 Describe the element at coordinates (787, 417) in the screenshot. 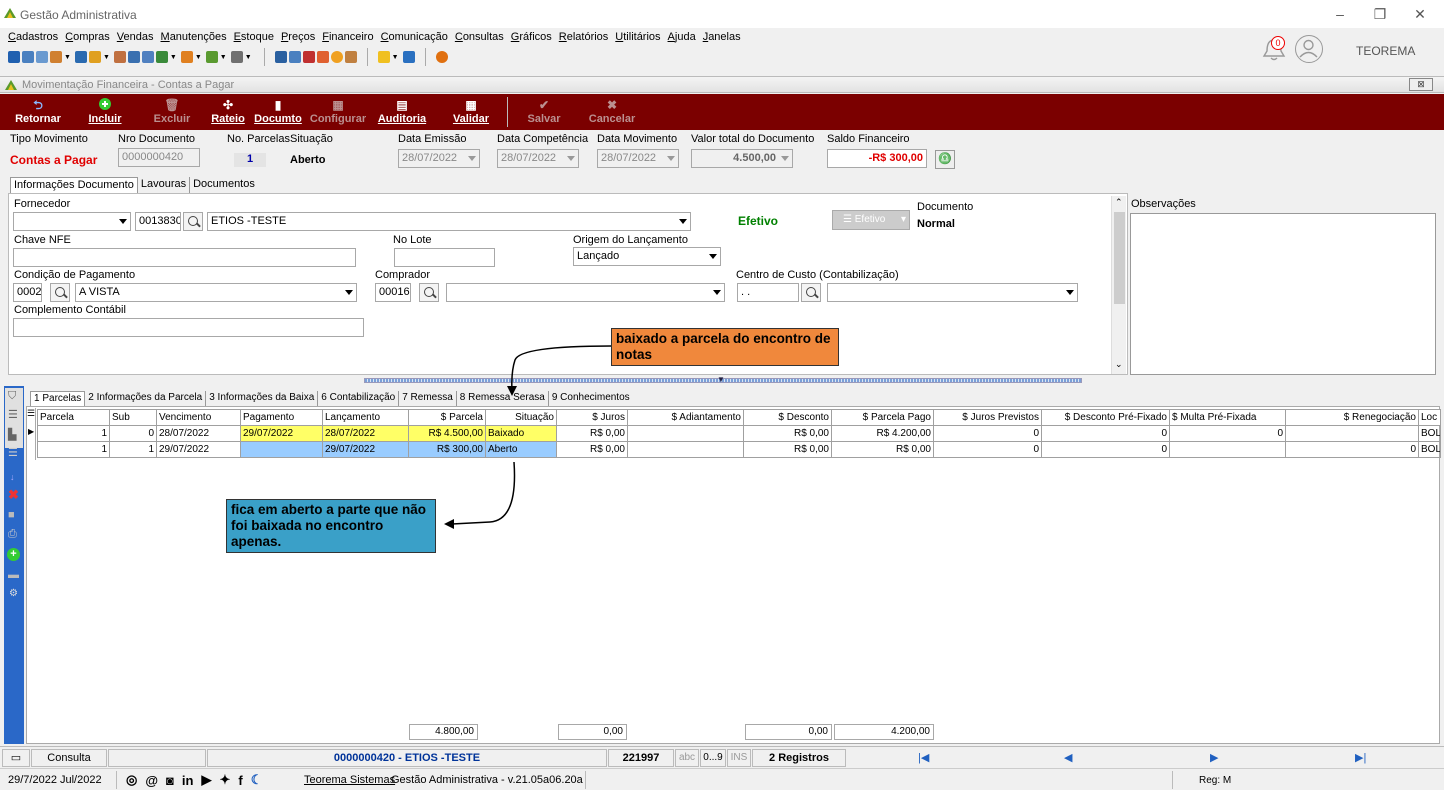

I see `col-desconto: $ Desconto` at that location.